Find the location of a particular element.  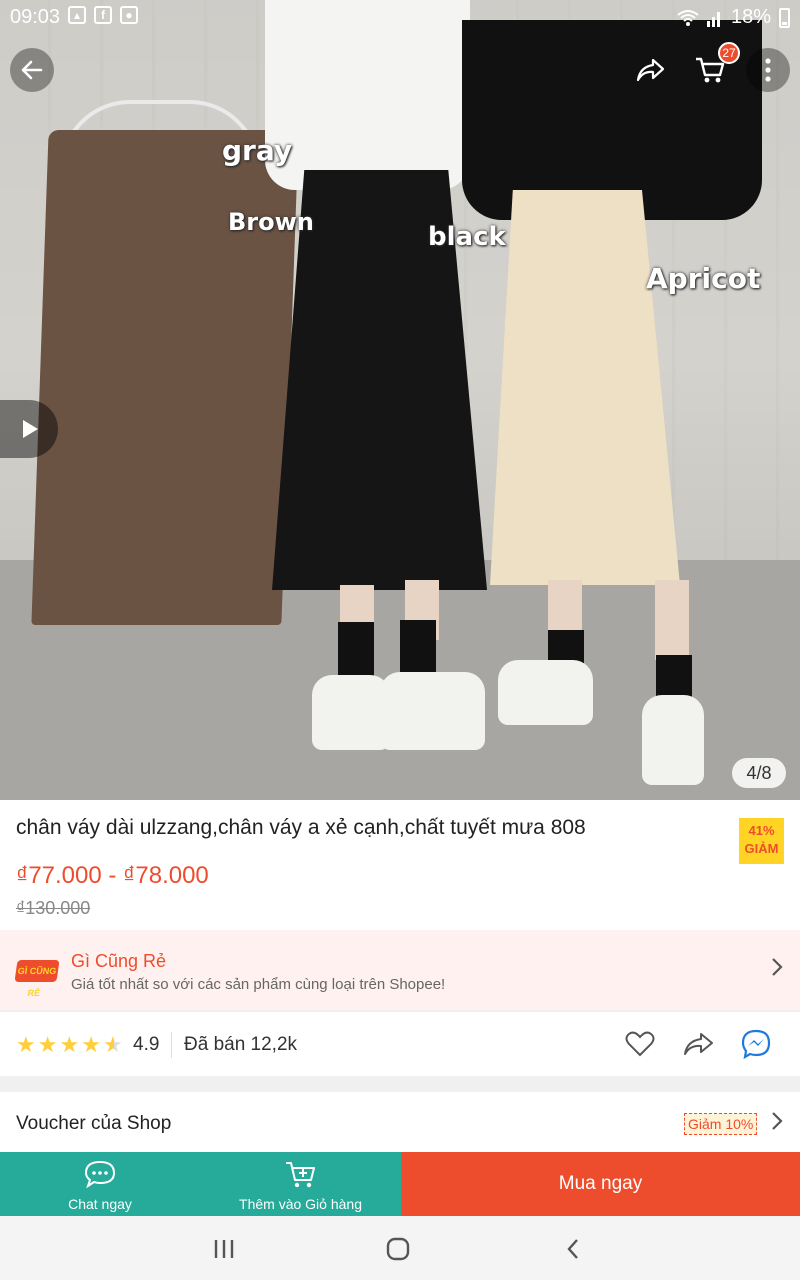

chat-icon is located at coordinates (100, 1174).